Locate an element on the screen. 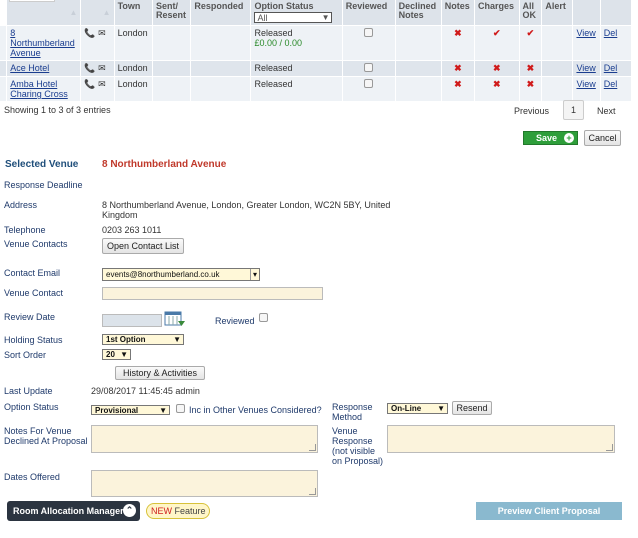 The image size is (638, 538). holding-status-label: Holding Status is located at coordinates (33, 340).